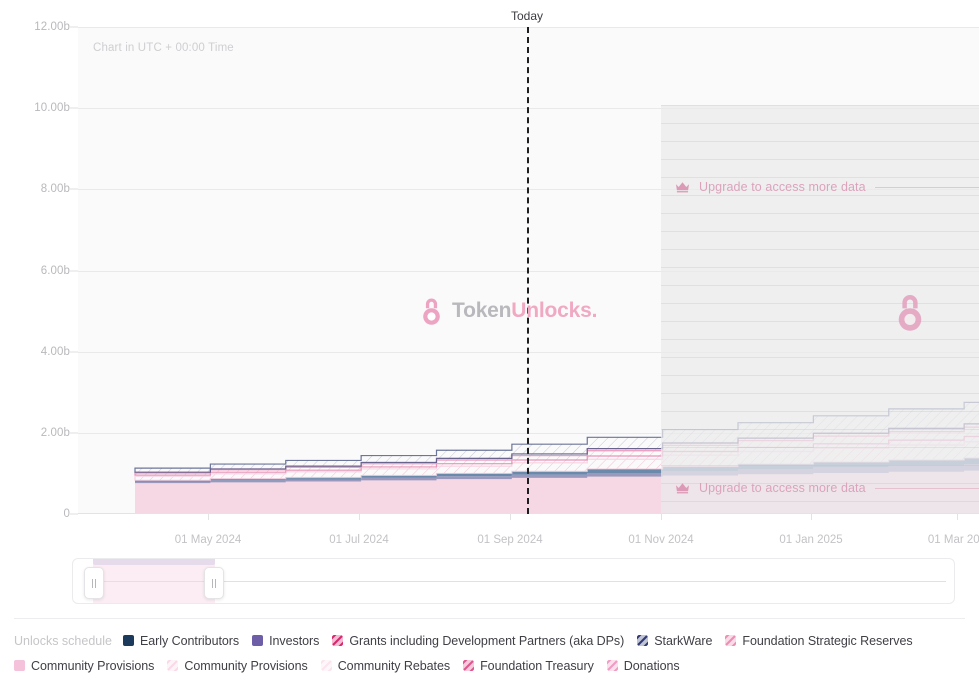 The height and width of the screenshot is (681, 979). What do you see at coordinates (55, 351) in the screenshot?
I see `y-axis-tick-label: 4.00b` at bounding box center [55, 351].